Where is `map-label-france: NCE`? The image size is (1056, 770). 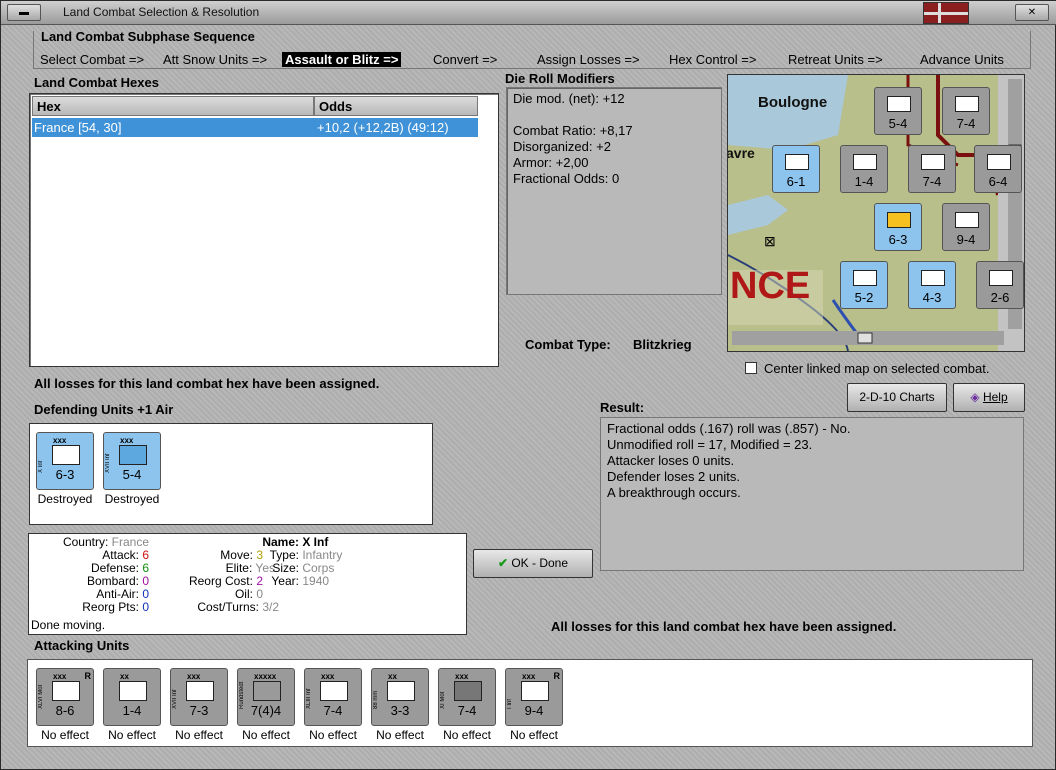 map-label-france: NCE is located at coordinates (770, 286).